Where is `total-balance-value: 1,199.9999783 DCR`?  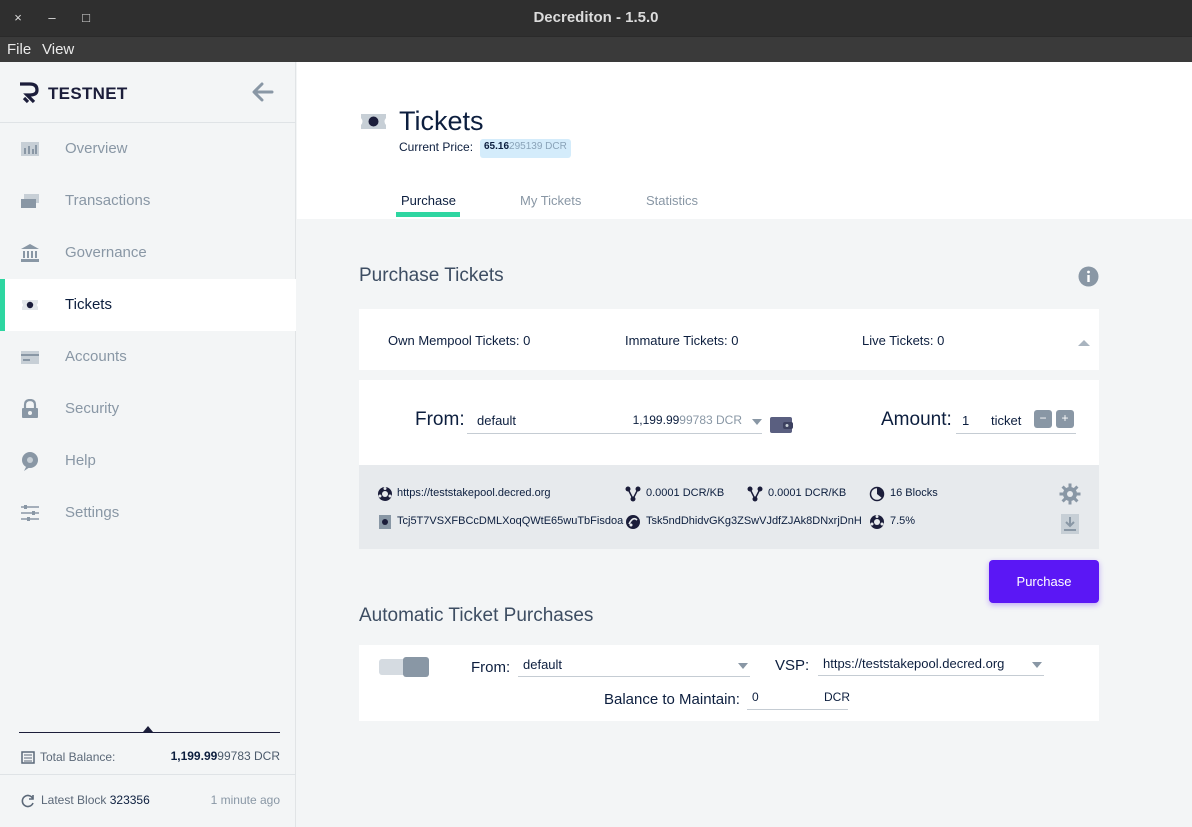 total-balance-value: 1,199.9999783 DCR is located at coordinates (225, 756).